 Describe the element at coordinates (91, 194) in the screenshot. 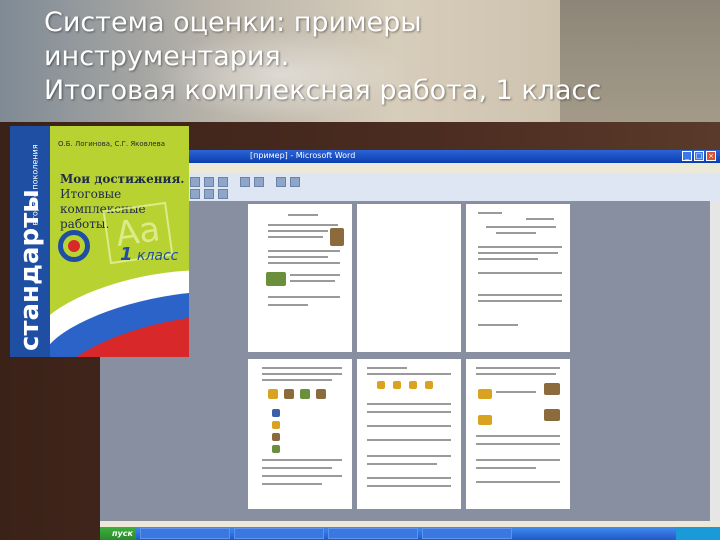

I see `book-title-line-2: Итоговые` at that location.